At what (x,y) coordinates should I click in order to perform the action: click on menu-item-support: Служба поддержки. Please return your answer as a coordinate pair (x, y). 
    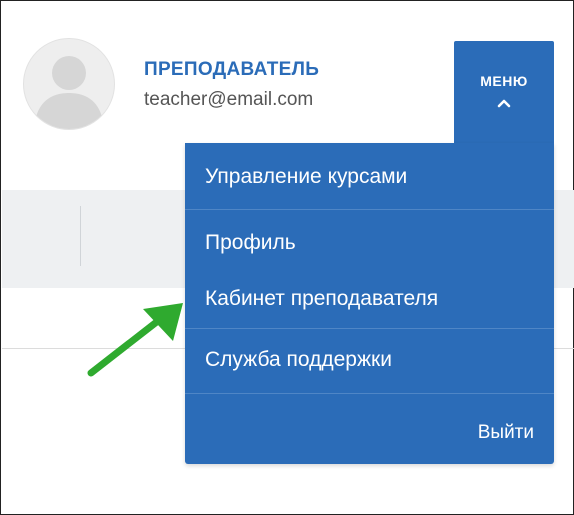
    Looking at the image, I should click on (298, 360).